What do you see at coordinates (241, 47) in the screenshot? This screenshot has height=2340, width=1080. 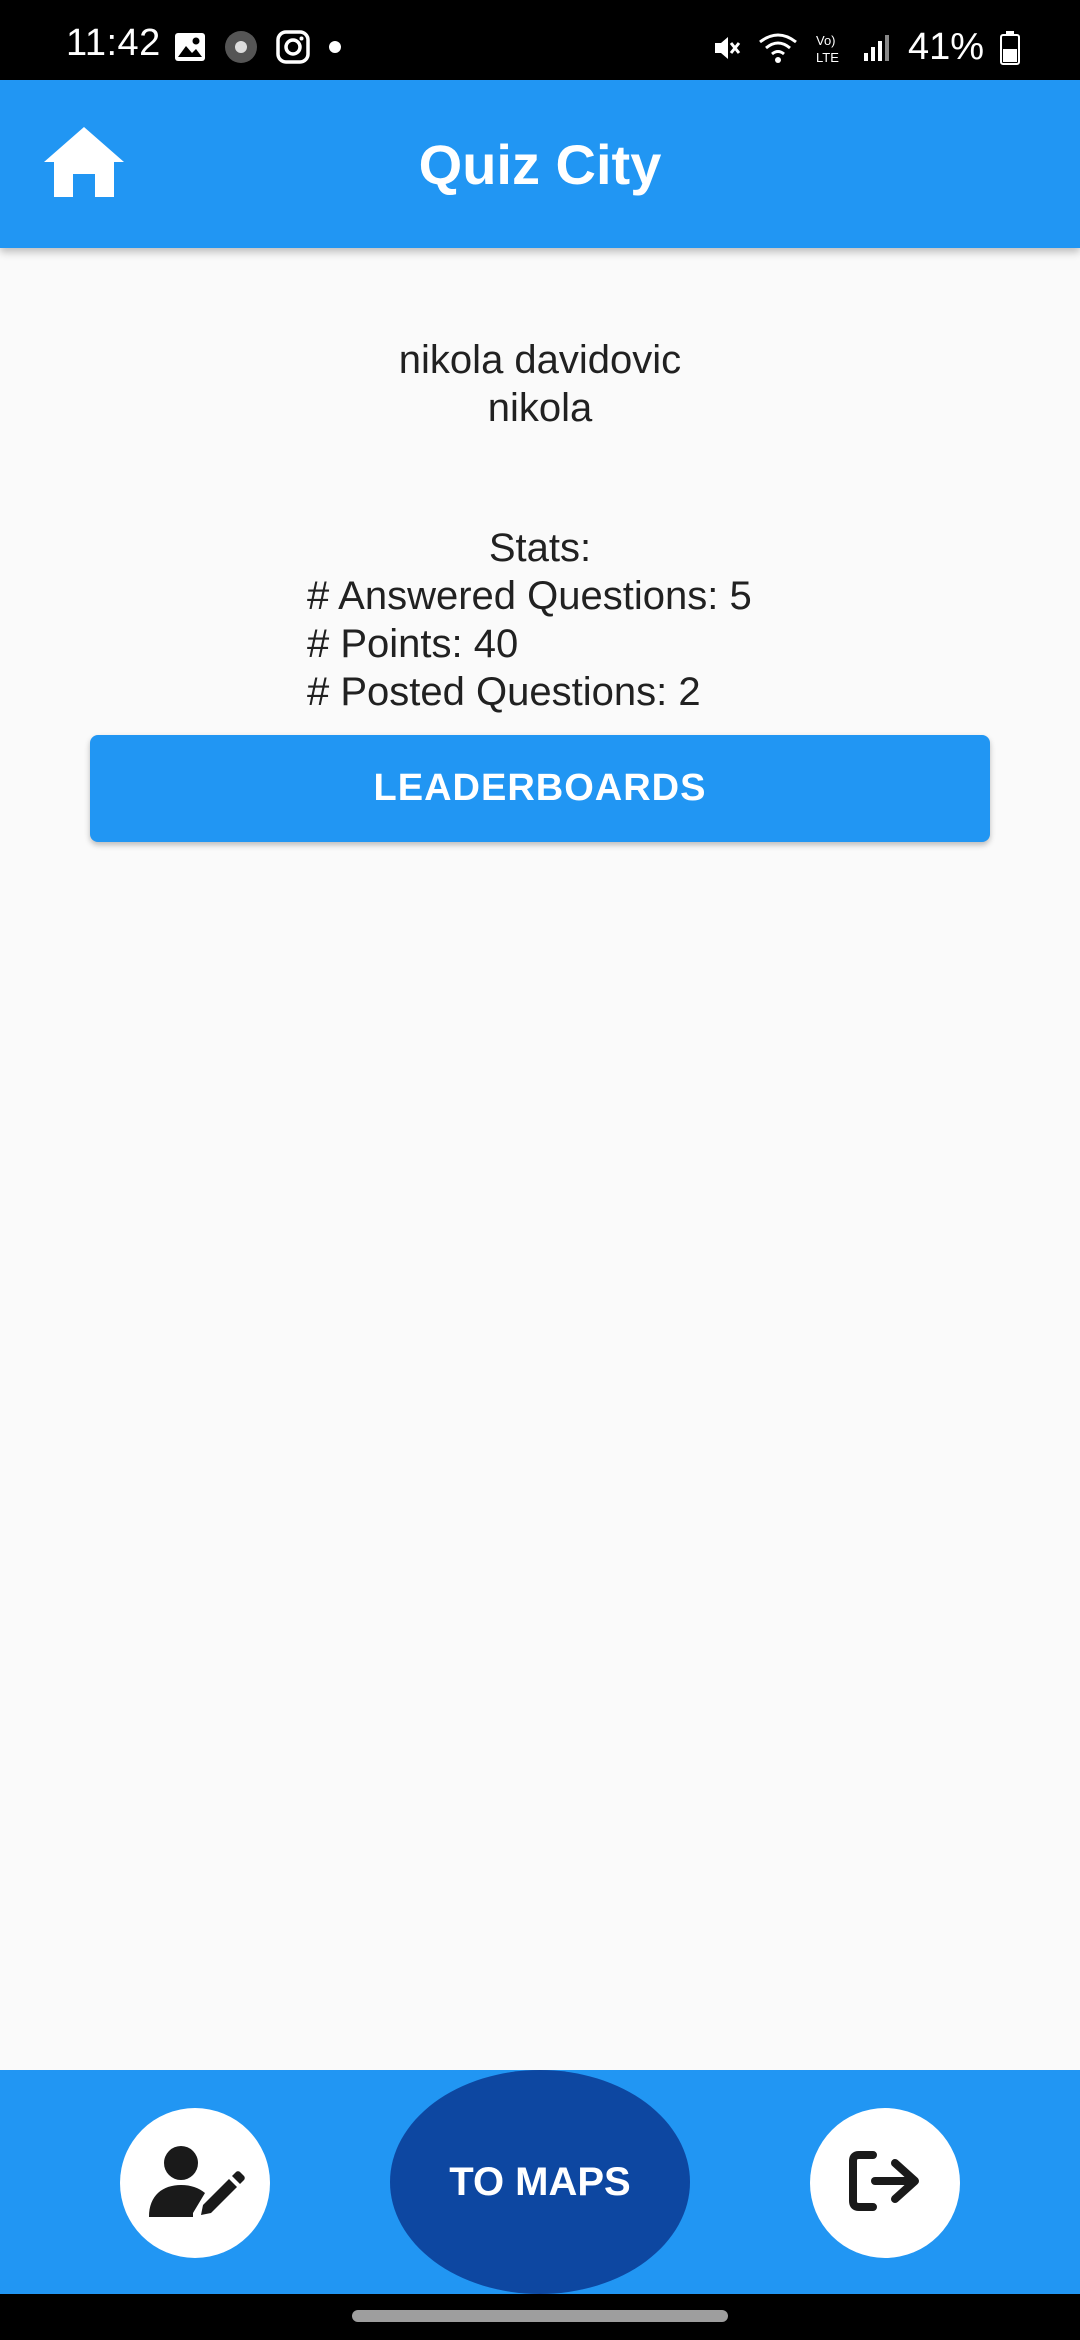 I see `record-icon` at bounding box center [241, 47].